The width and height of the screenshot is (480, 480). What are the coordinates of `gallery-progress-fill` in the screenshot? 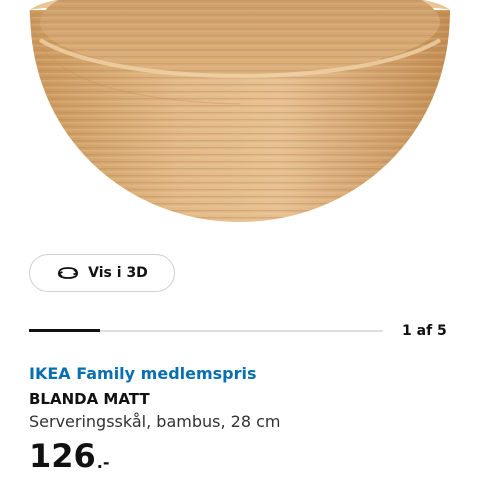 It's located at (64, 330).